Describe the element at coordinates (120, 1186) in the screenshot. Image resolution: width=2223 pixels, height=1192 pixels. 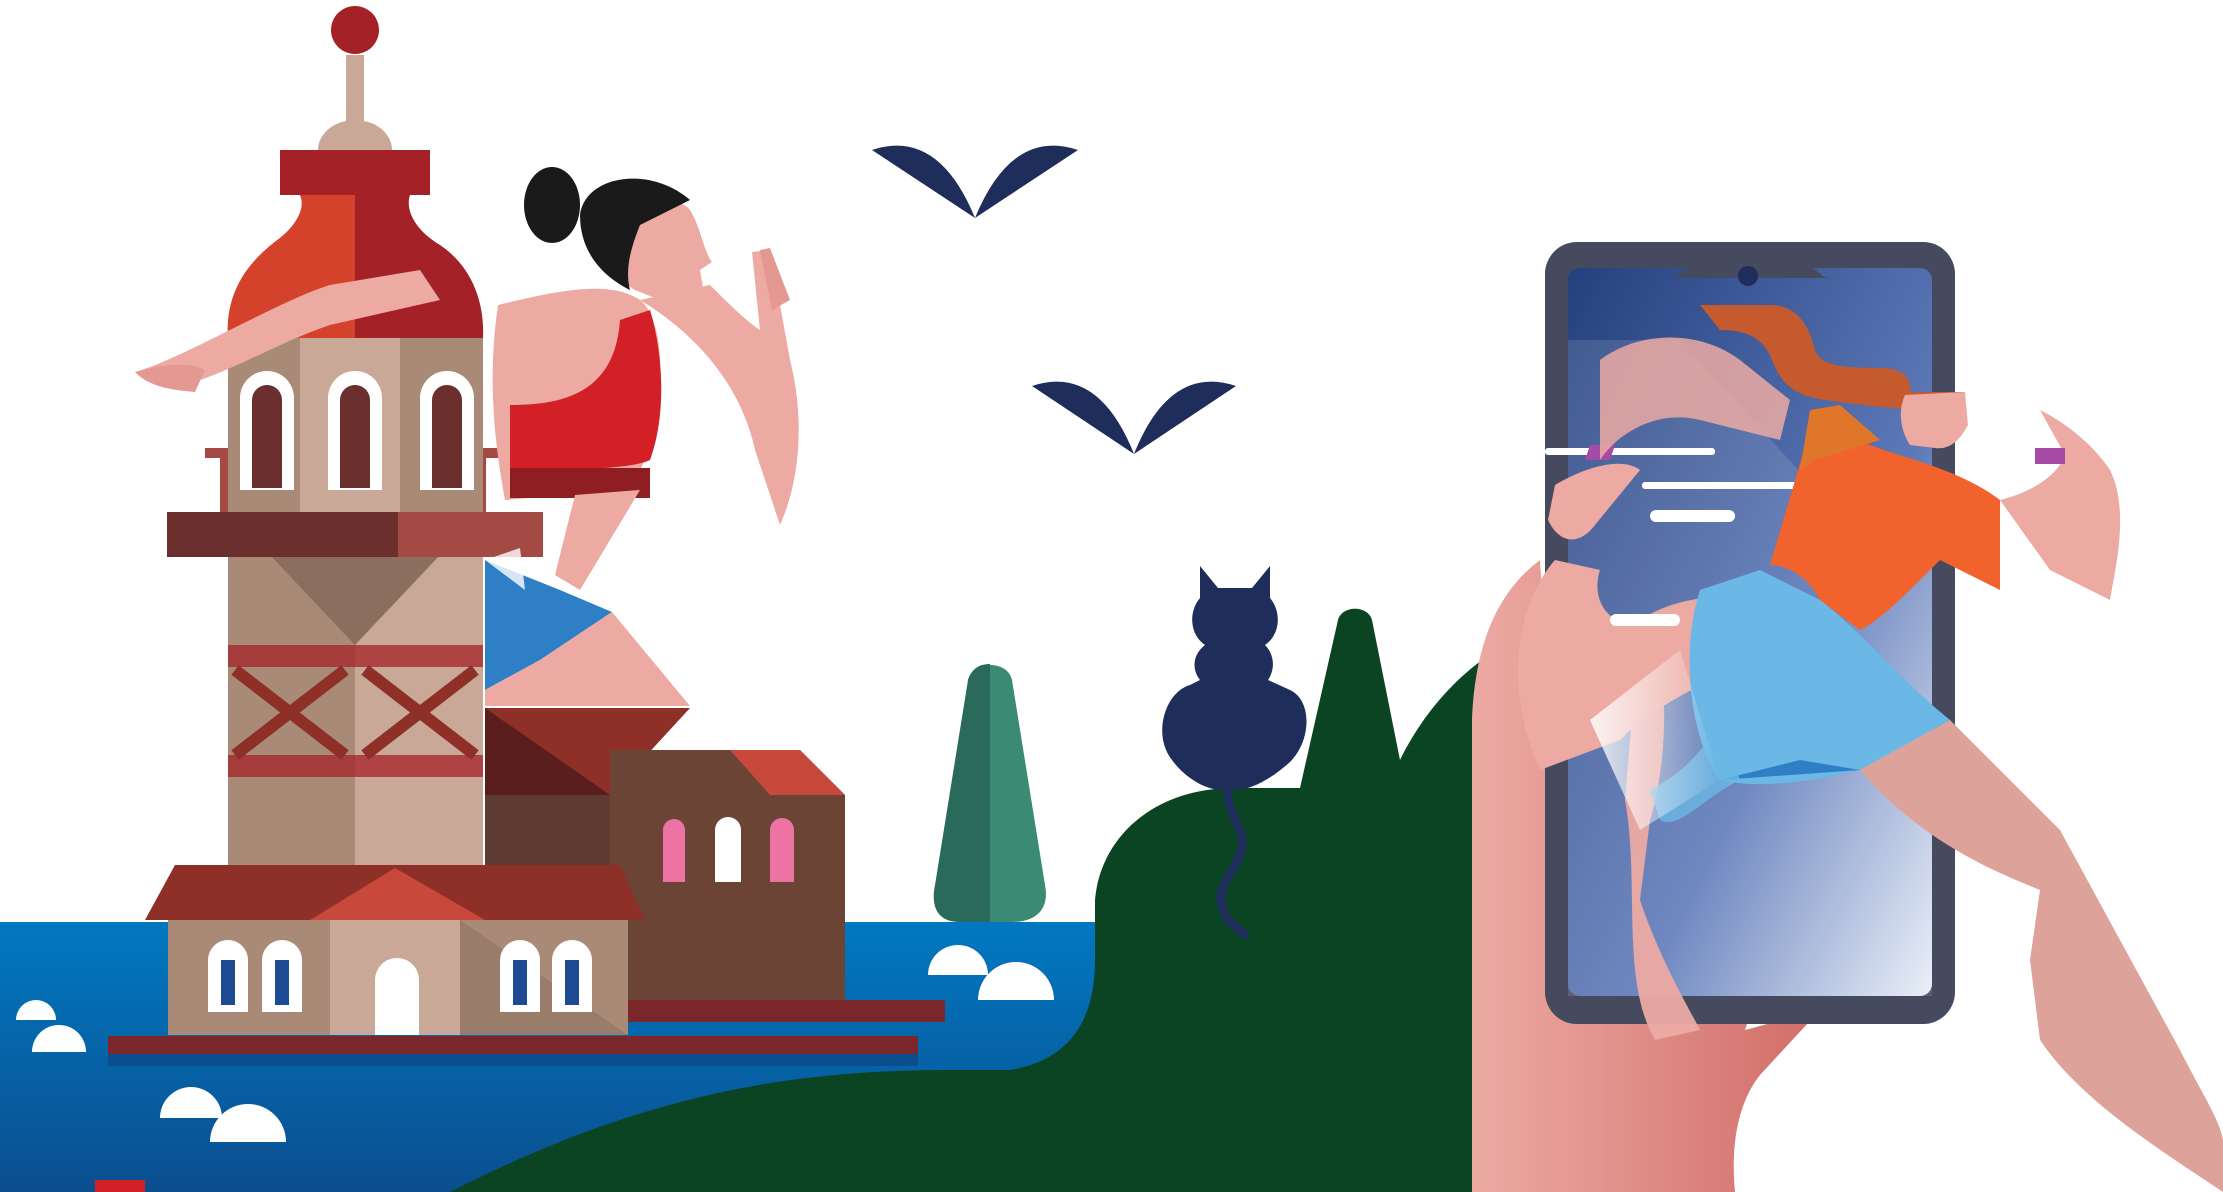
I see `sea-post` at that location.